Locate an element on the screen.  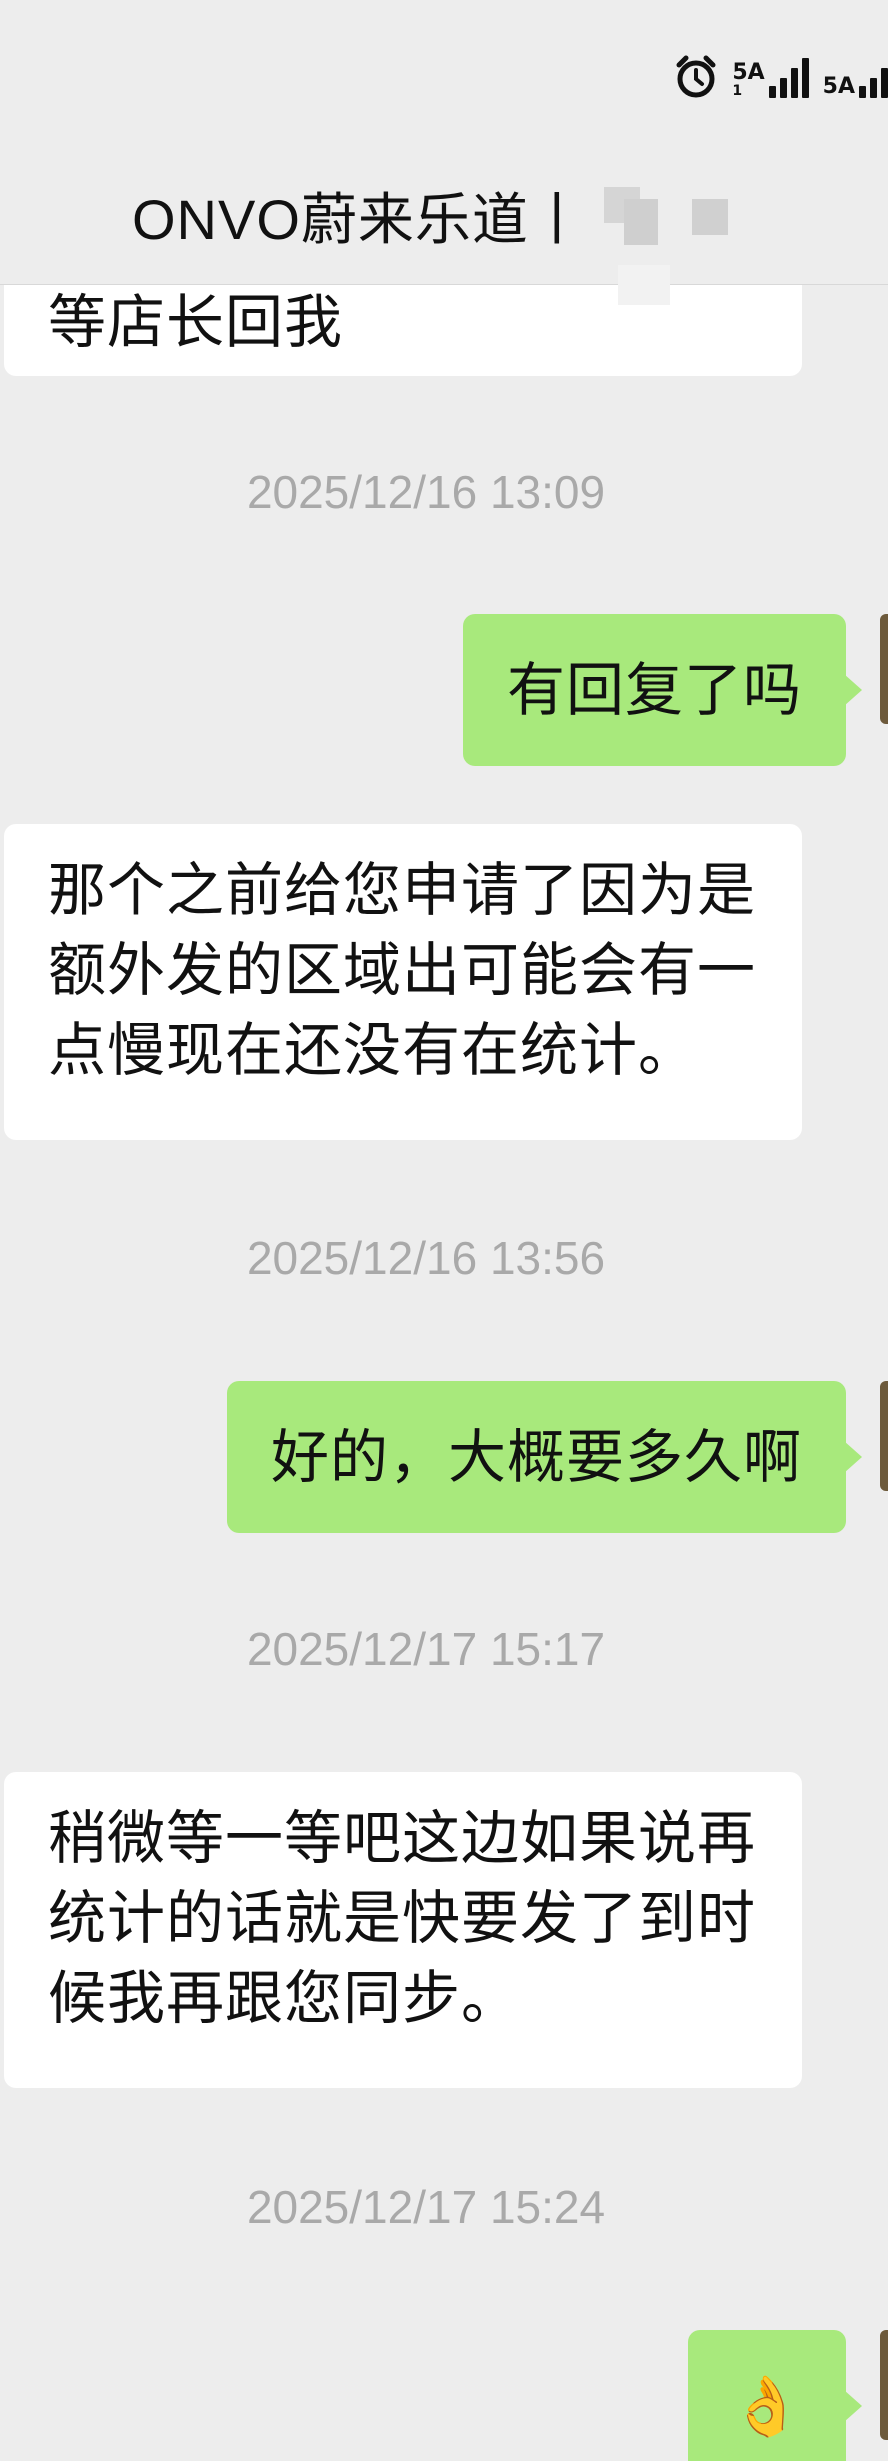
signal-sim2: 5A is located at coordinates (855, 77).